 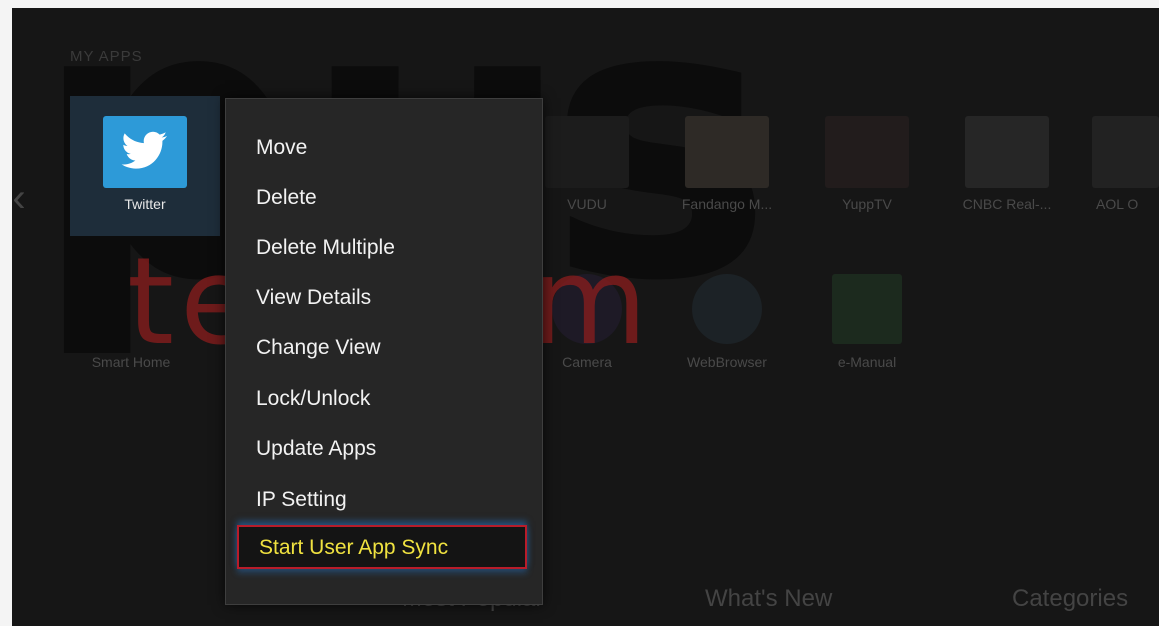 What do you see at coordinates (301, 500) in the screenshot?
I see `menu-item-ip-setting: IP Setting` at bounding box center [301, 500].